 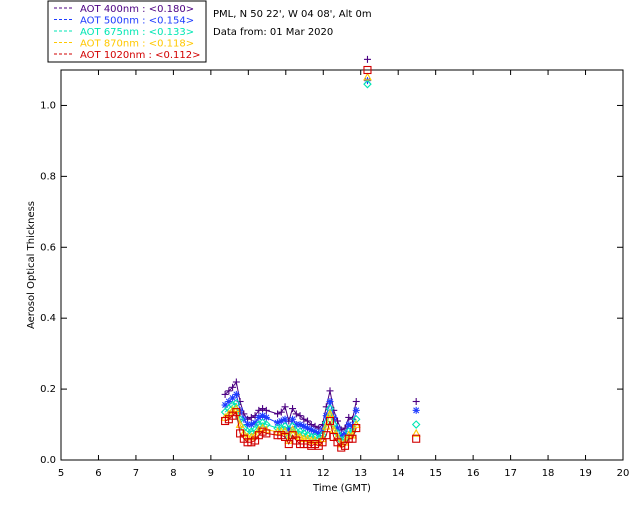 What do you see at coordinates (137, 9) in the screenshot?
I see `legend-entry: AOT 400nm : <0.180>` at bounding box center [137, 9].